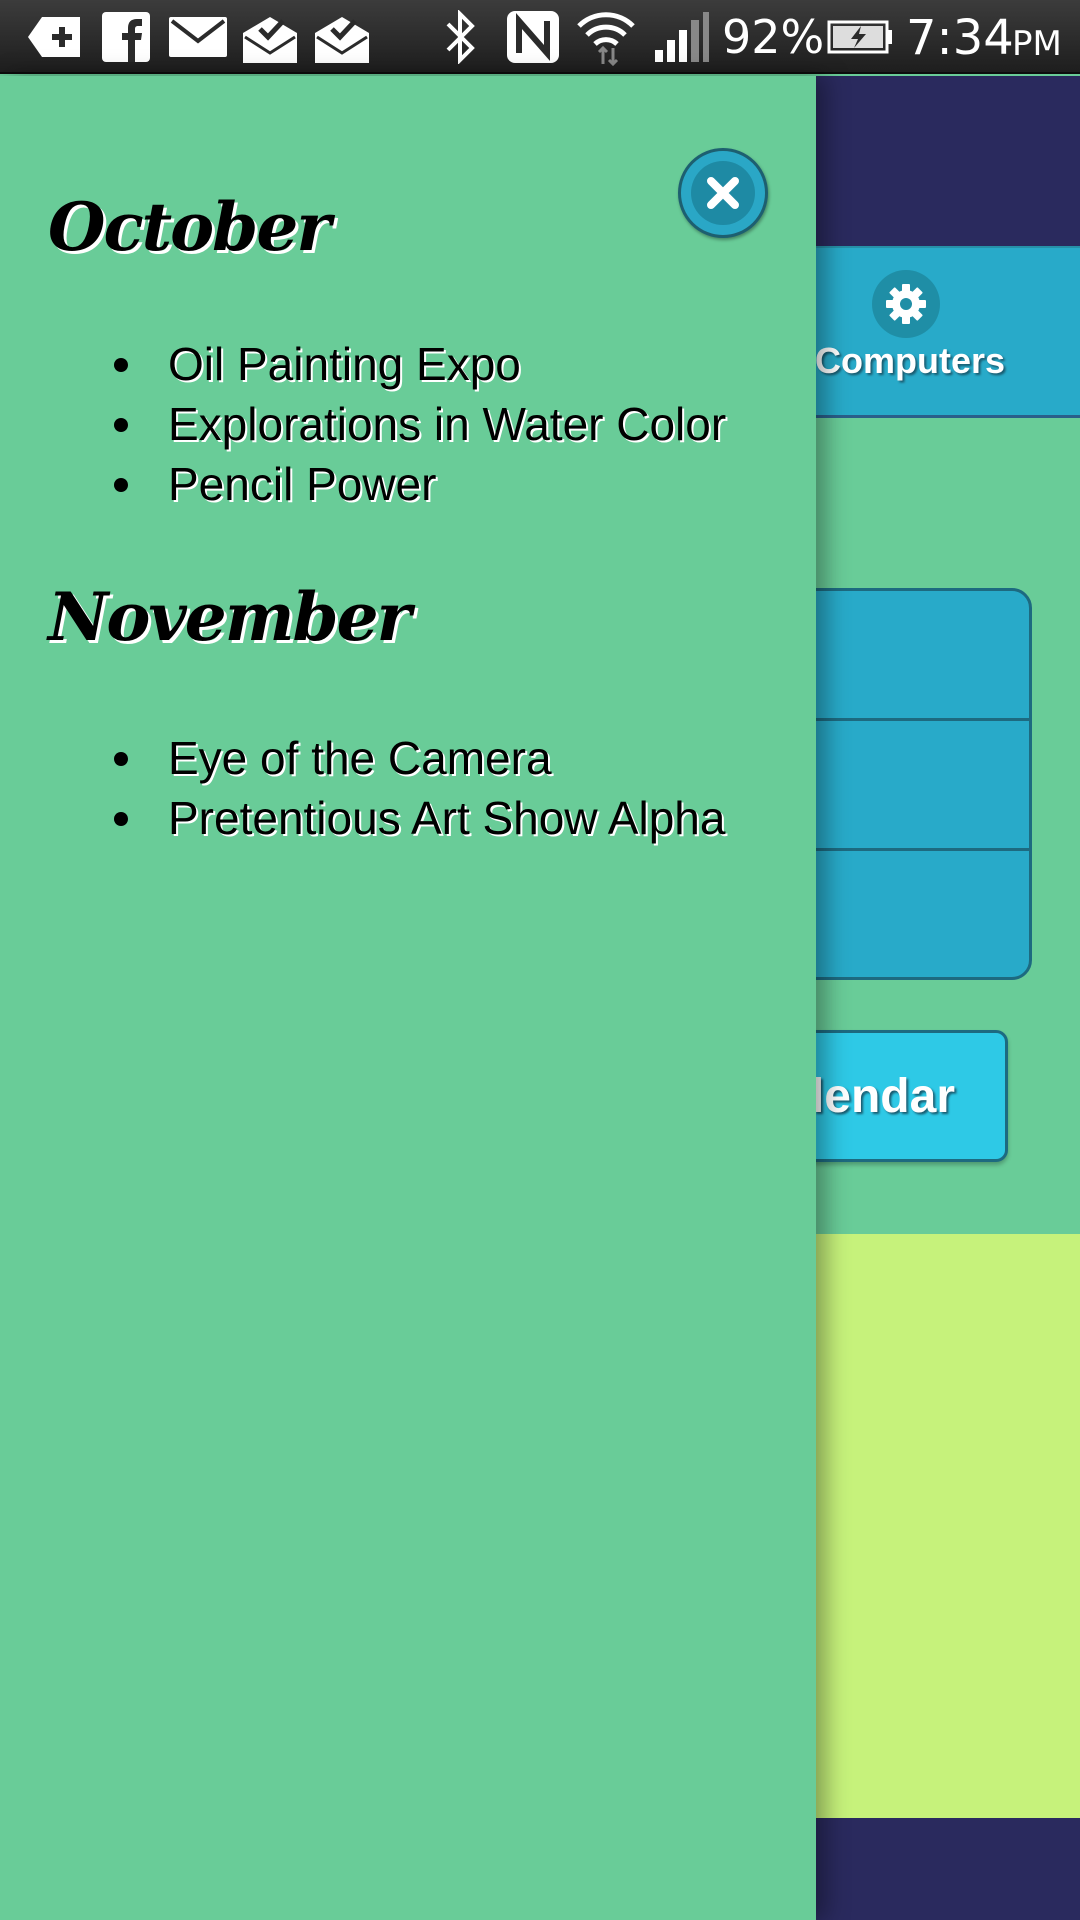 This screenshot has height=1920, width=1080. What do you see at coordinates (344, 364) in the screenshot?
I see `event-title: Oil Painting Expo` at bounding box center [344, 364].